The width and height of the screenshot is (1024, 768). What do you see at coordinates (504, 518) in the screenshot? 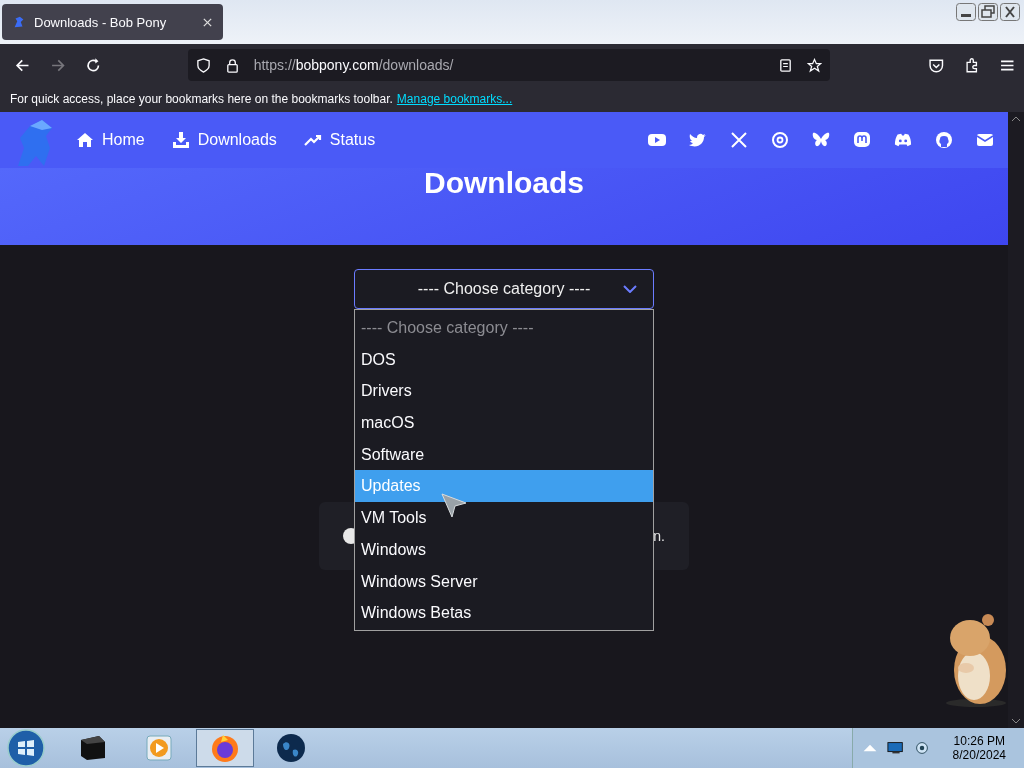
I see `dropdown-option: VM Tools` at bounding box center [504, 518].